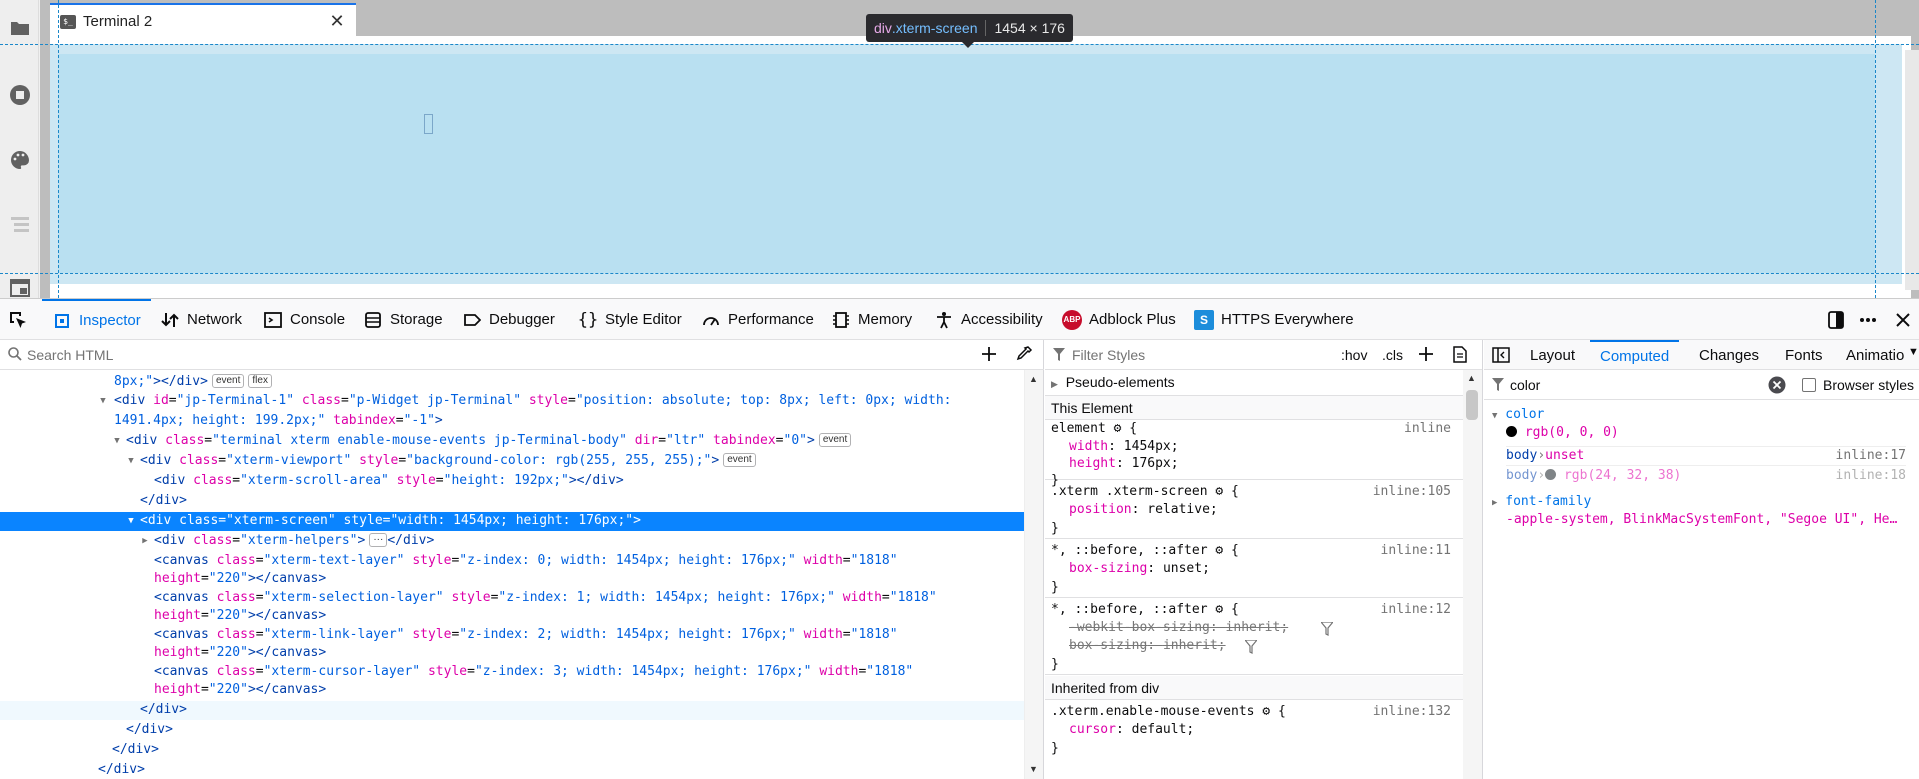  Describe the element at coordinates (1108, 355) in the screenshot. I see `rules-filter-input: Filter Styles` at that location.